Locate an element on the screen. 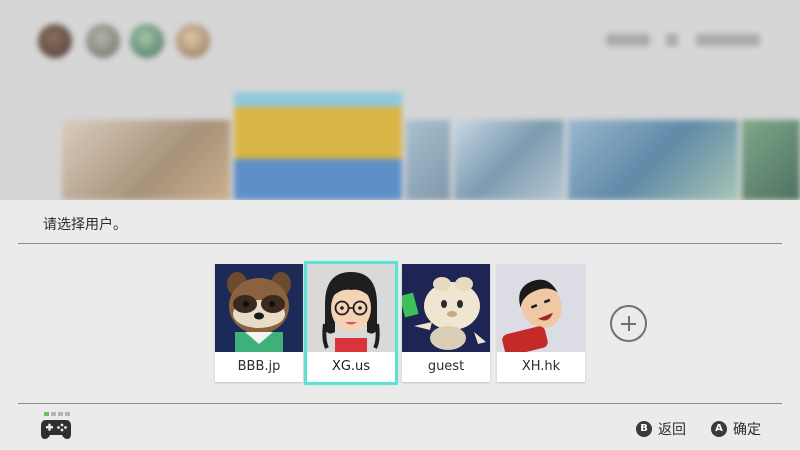 The width and height of the screenshot is (800, 450). user-card-xg-us: XG.us is located at coordinates (351, 323).